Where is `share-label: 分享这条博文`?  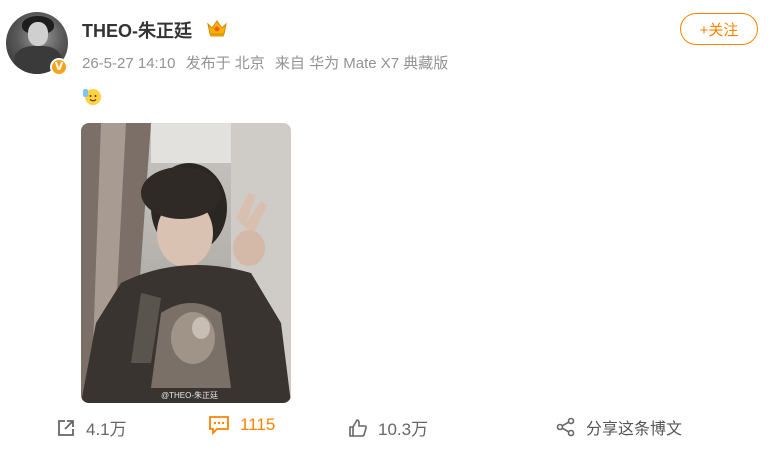
share-label: 分享这条博文 is located at coordinates (634, 429).